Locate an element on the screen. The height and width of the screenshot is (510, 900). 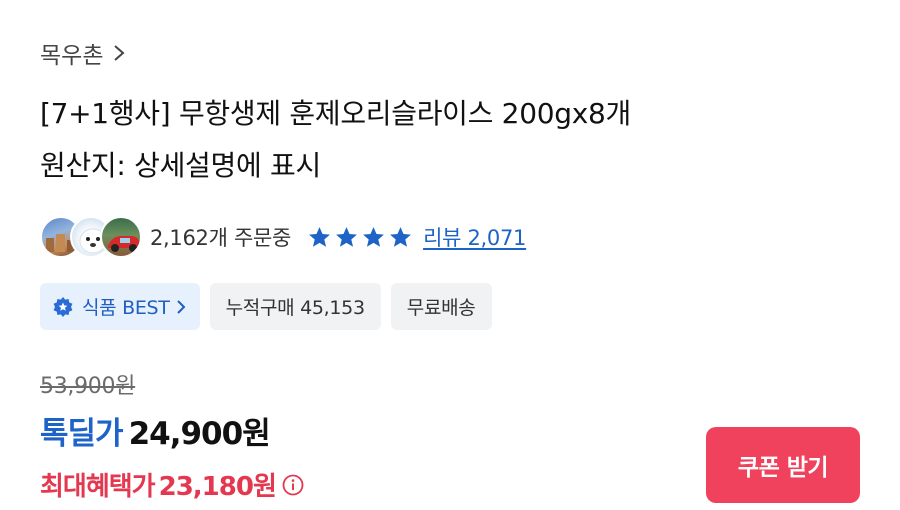
max-benefit-label: 최대혜택가 is located at coordinates (98, 487).